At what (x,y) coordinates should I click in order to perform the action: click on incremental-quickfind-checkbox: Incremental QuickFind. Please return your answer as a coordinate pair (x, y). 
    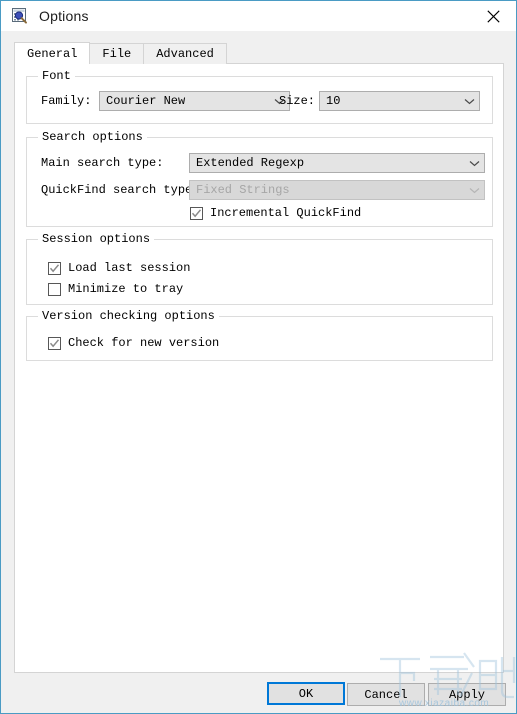
    Looking at the image, I should click on (275, 213).